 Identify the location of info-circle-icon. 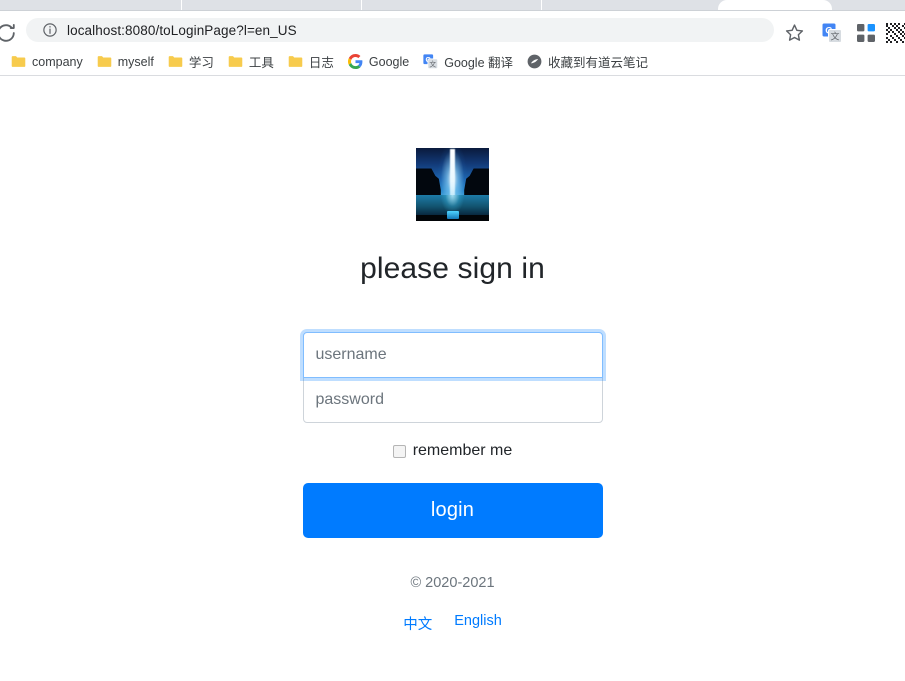
(50, 30).